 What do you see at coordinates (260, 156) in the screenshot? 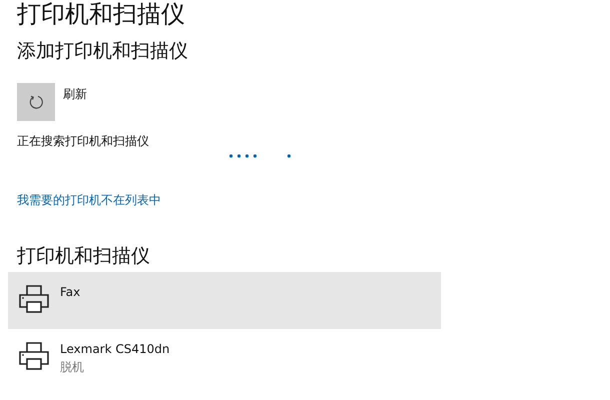
I see `loading-dots-drawing` at bounding box center [260, 156].